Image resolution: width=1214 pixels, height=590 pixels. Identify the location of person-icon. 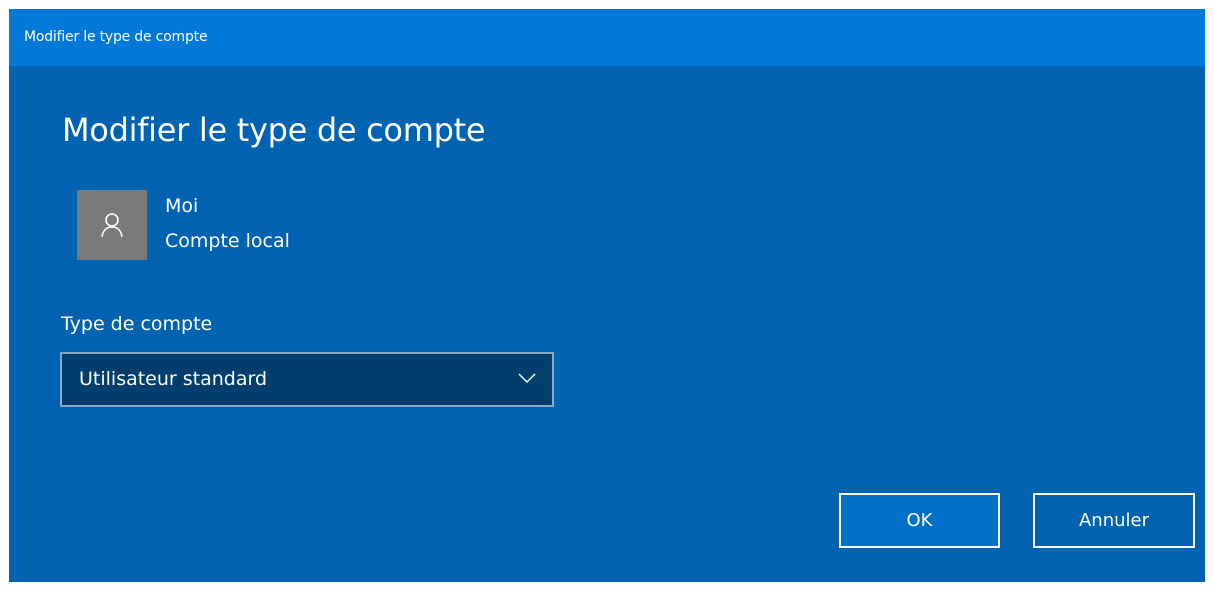
(112, 225).